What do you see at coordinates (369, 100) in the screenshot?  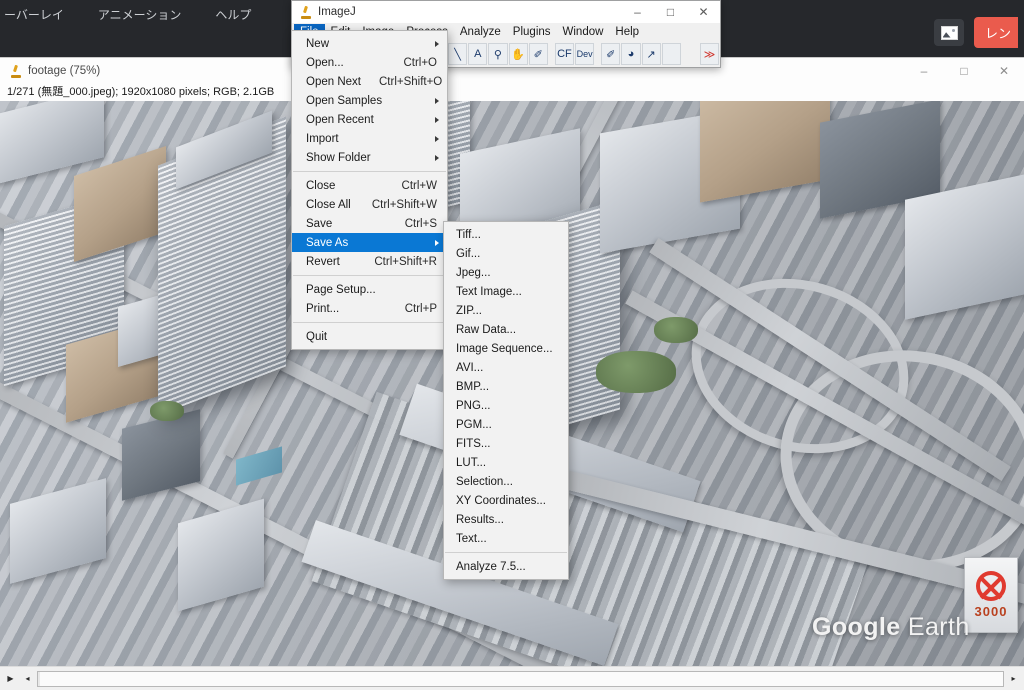 I see `file-menu-open-samples: Open Samples` at bounding box center [369, 100].